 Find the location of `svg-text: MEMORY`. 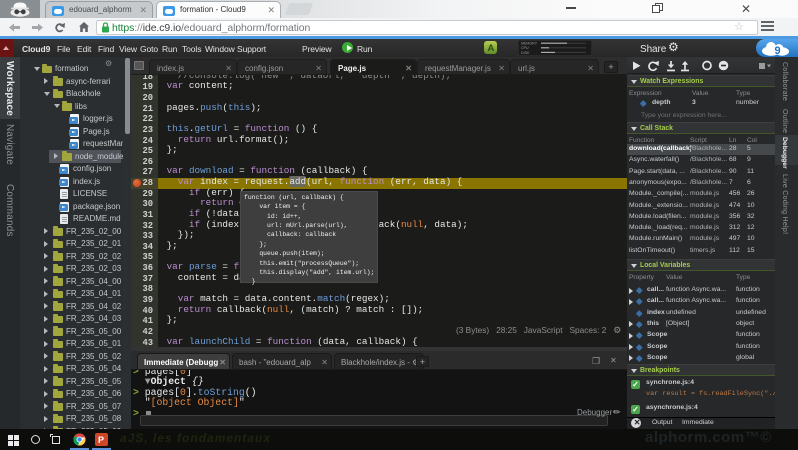

svg-text: MEMORY is located at coordinates (529, 44).